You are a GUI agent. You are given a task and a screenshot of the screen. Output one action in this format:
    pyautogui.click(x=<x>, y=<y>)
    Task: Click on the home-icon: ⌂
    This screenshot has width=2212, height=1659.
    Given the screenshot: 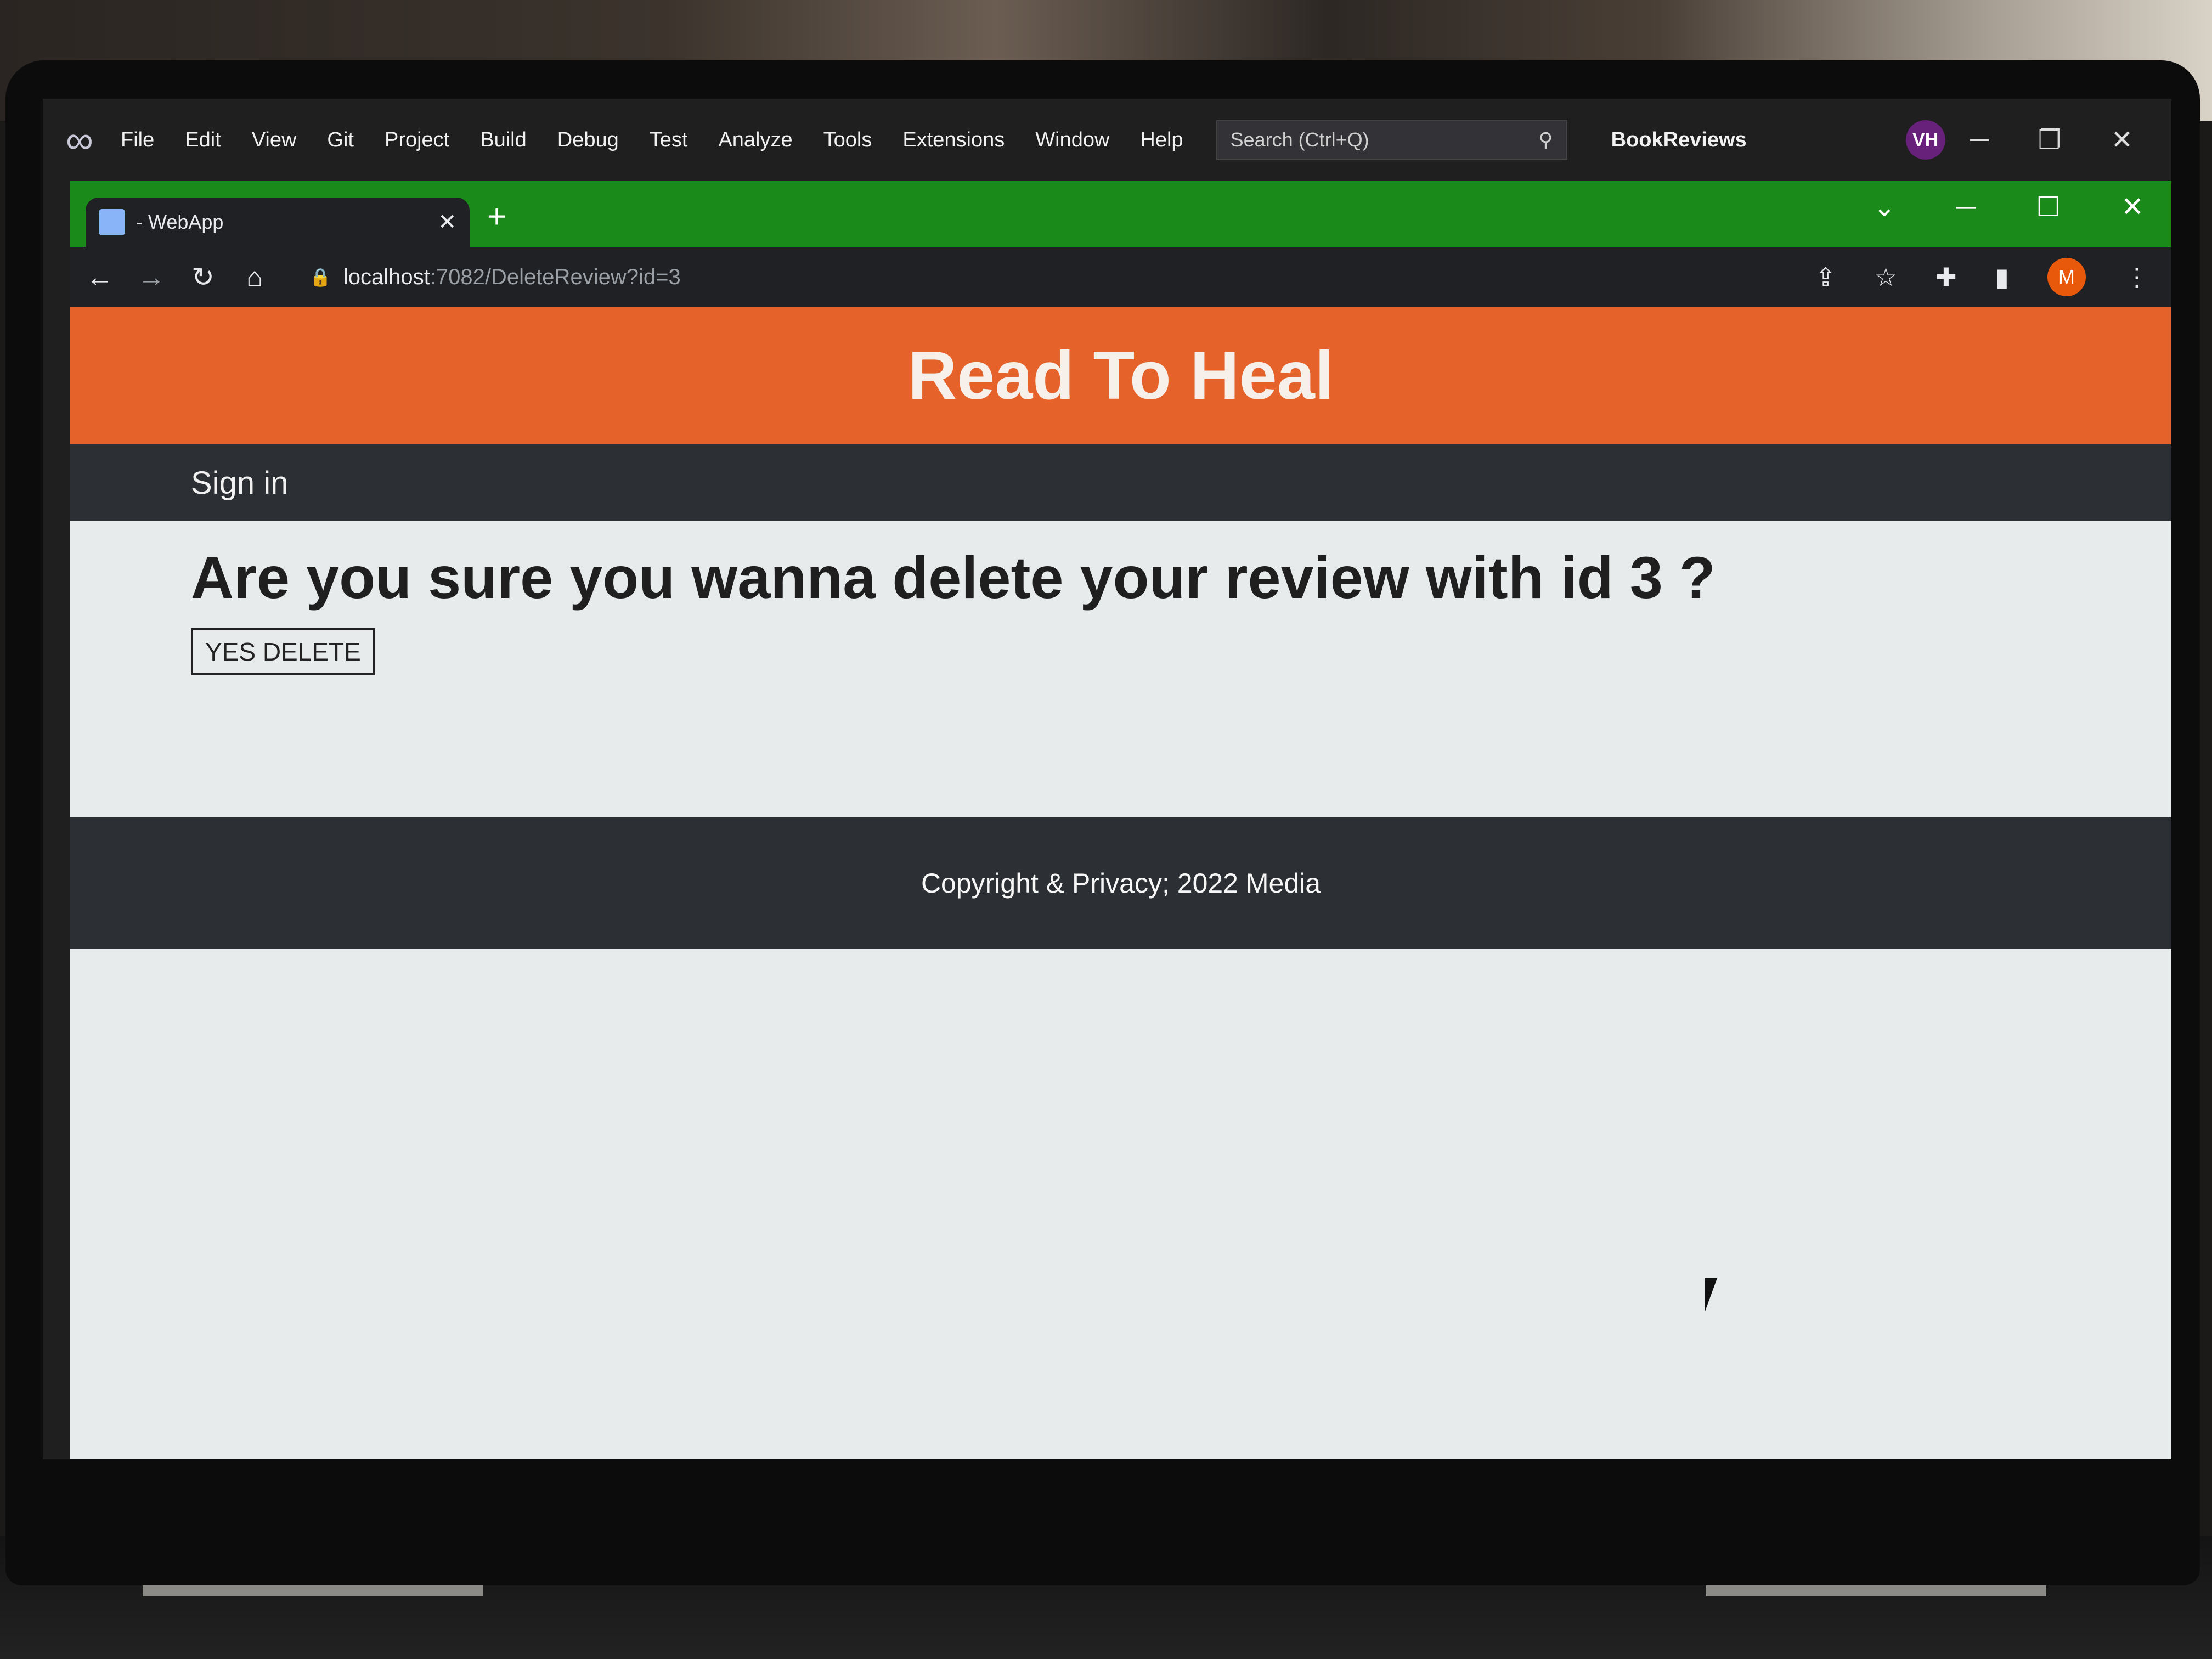 What is the action you would take?
    pyautogui.click(x=255, y=277)
    